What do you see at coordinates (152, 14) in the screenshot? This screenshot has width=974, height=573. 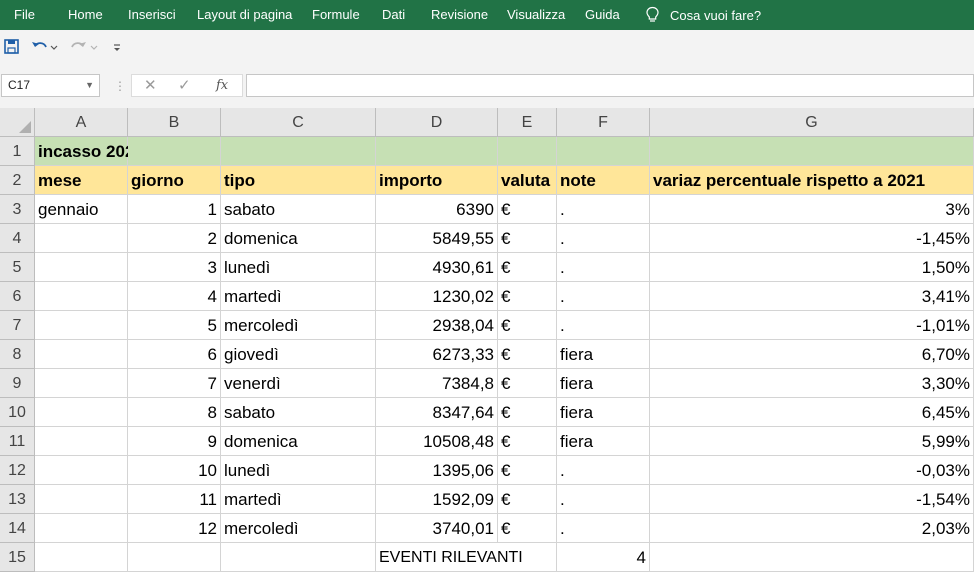 I see `tab-inserisci: Inserisci` at bounding box center [152, 14].